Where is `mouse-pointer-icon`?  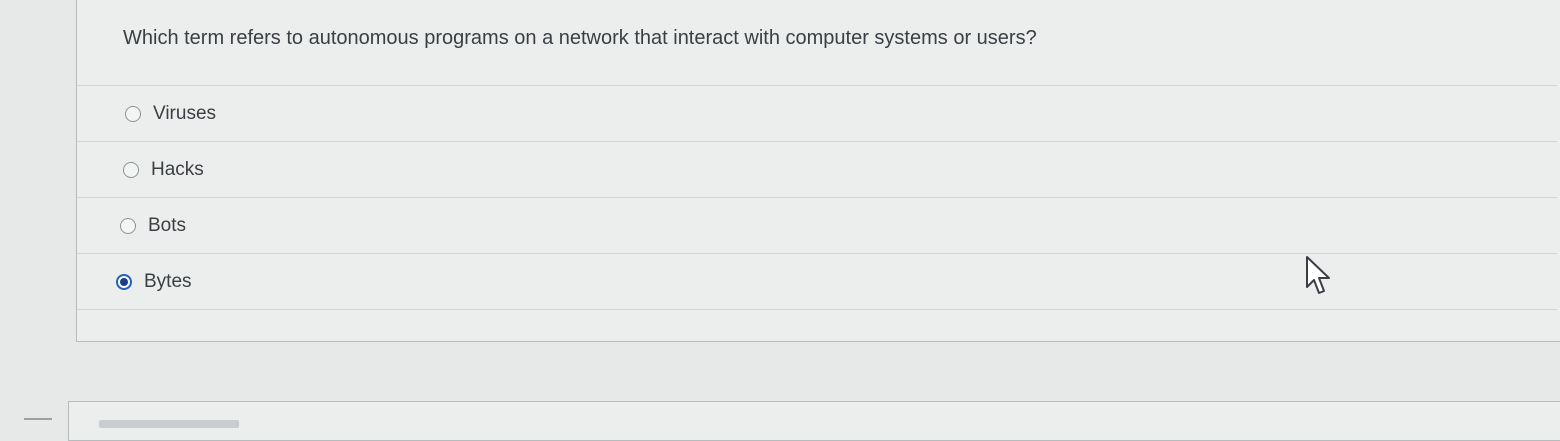 mouse-pointer-icon is located at coordinates (1318, 275).